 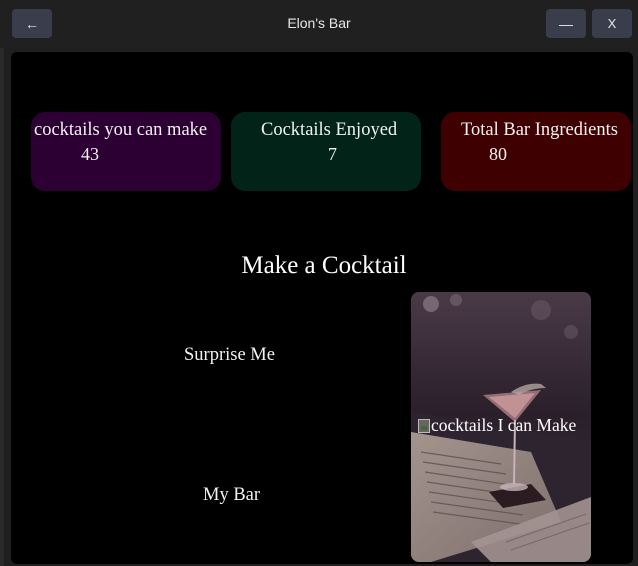 What do you see at coordinates (539, 130) in the screenshot?
I see `stat-label: Total Bar Ingredients` at bounding box center [539, 130].